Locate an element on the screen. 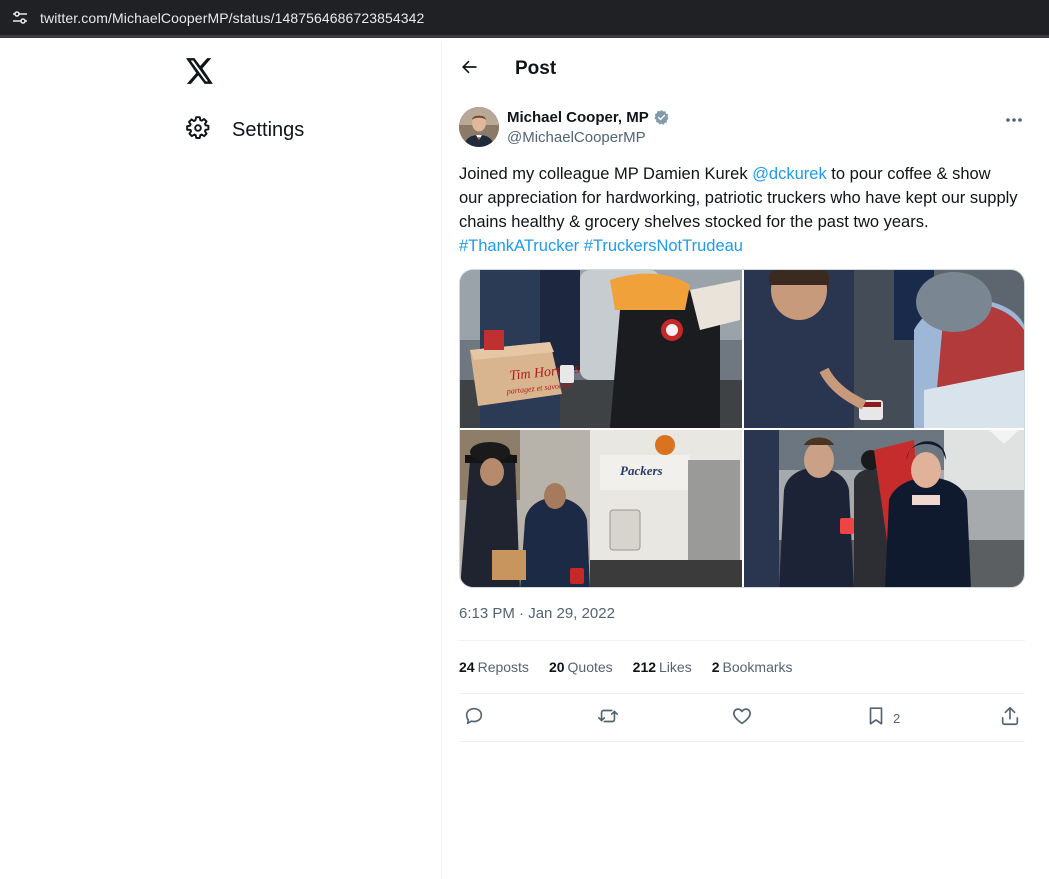 The width and height of the screenshot is (1049, 879). share-button is located at coordinates (1010, 718).